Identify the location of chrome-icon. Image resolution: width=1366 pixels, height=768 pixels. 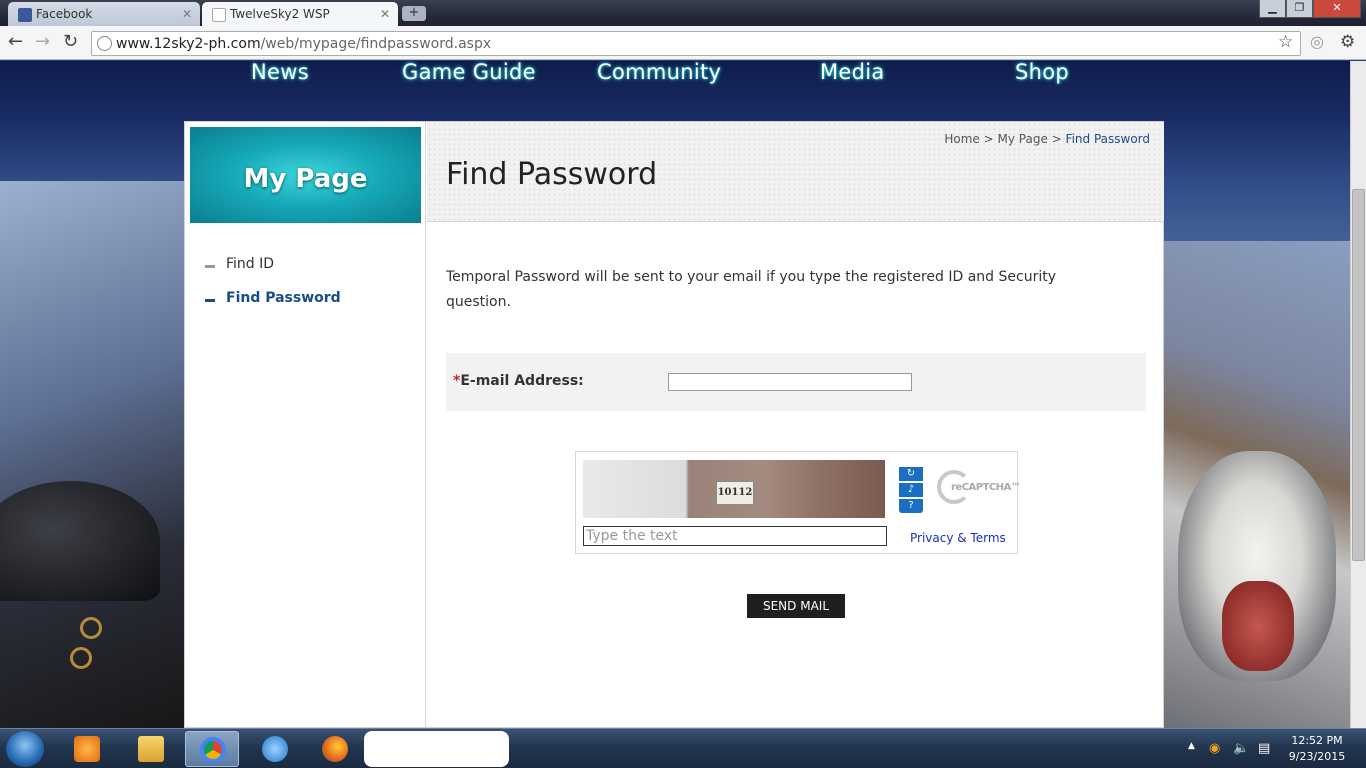
(213, 750).